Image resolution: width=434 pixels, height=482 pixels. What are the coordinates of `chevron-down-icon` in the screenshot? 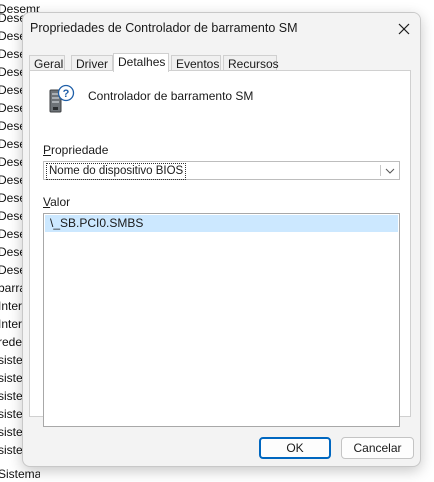 It's located at (390, 171).